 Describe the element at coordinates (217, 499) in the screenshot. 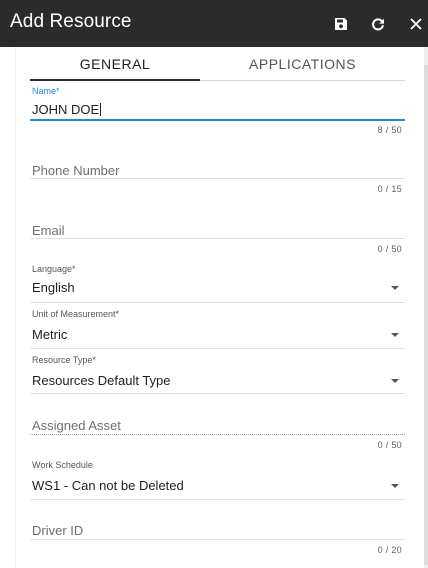

I see `work-schedule-underline` at that location.